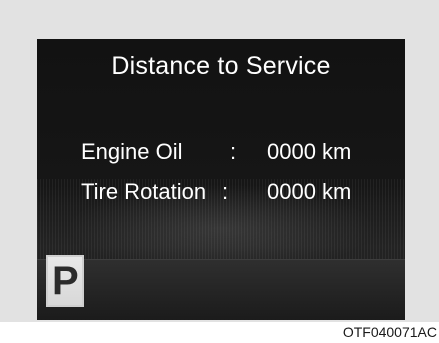 Image resolution: width=439 pixels, height=343 pixels. I want to click on gear-indicator-letter: P, so click(65, 281).